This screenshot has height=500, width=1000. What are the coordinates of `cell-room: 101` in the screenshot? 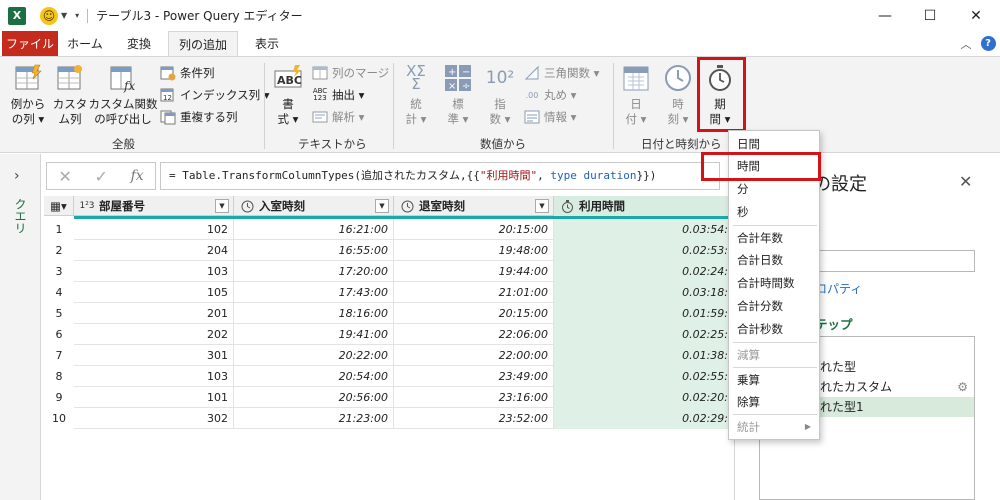 It's located at (154, 397).